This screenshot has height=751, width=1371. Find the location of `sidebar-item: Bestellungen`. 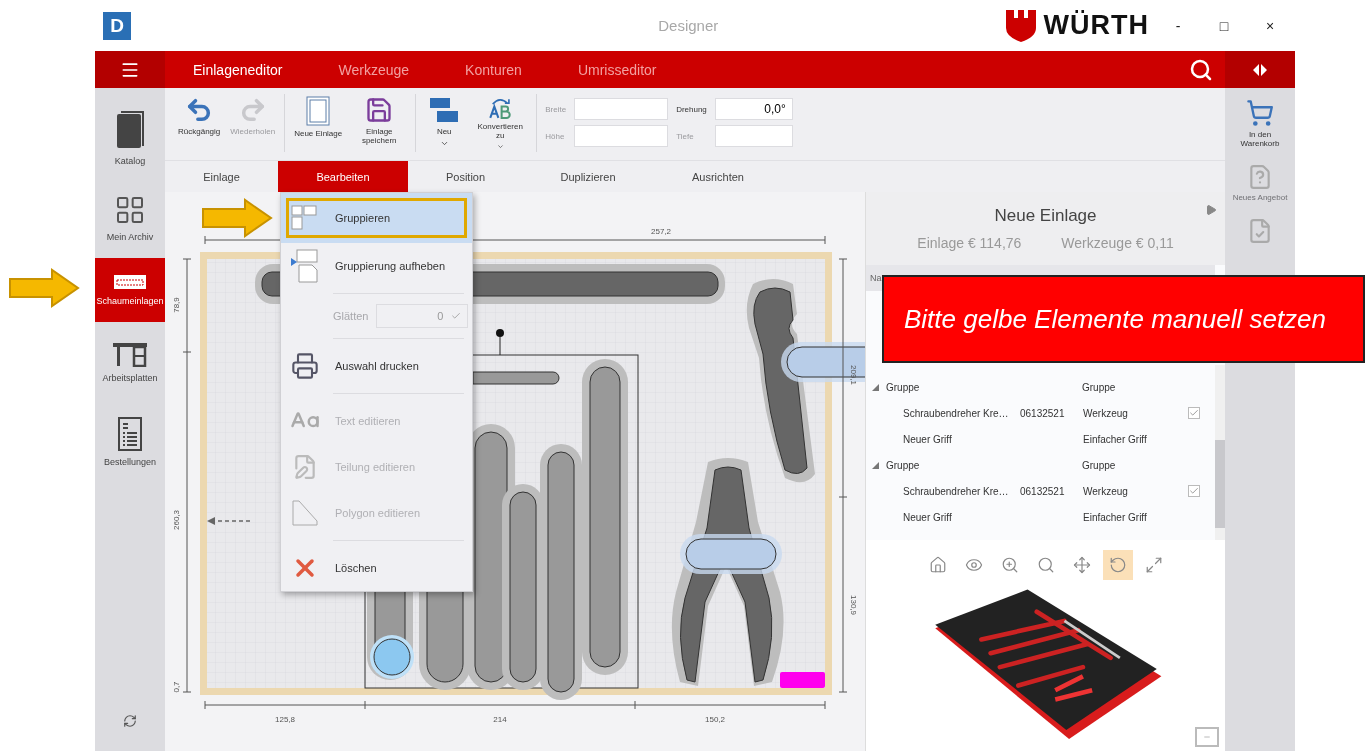

sidebar-item: Bestellungen is located at coordinates (130, 442).